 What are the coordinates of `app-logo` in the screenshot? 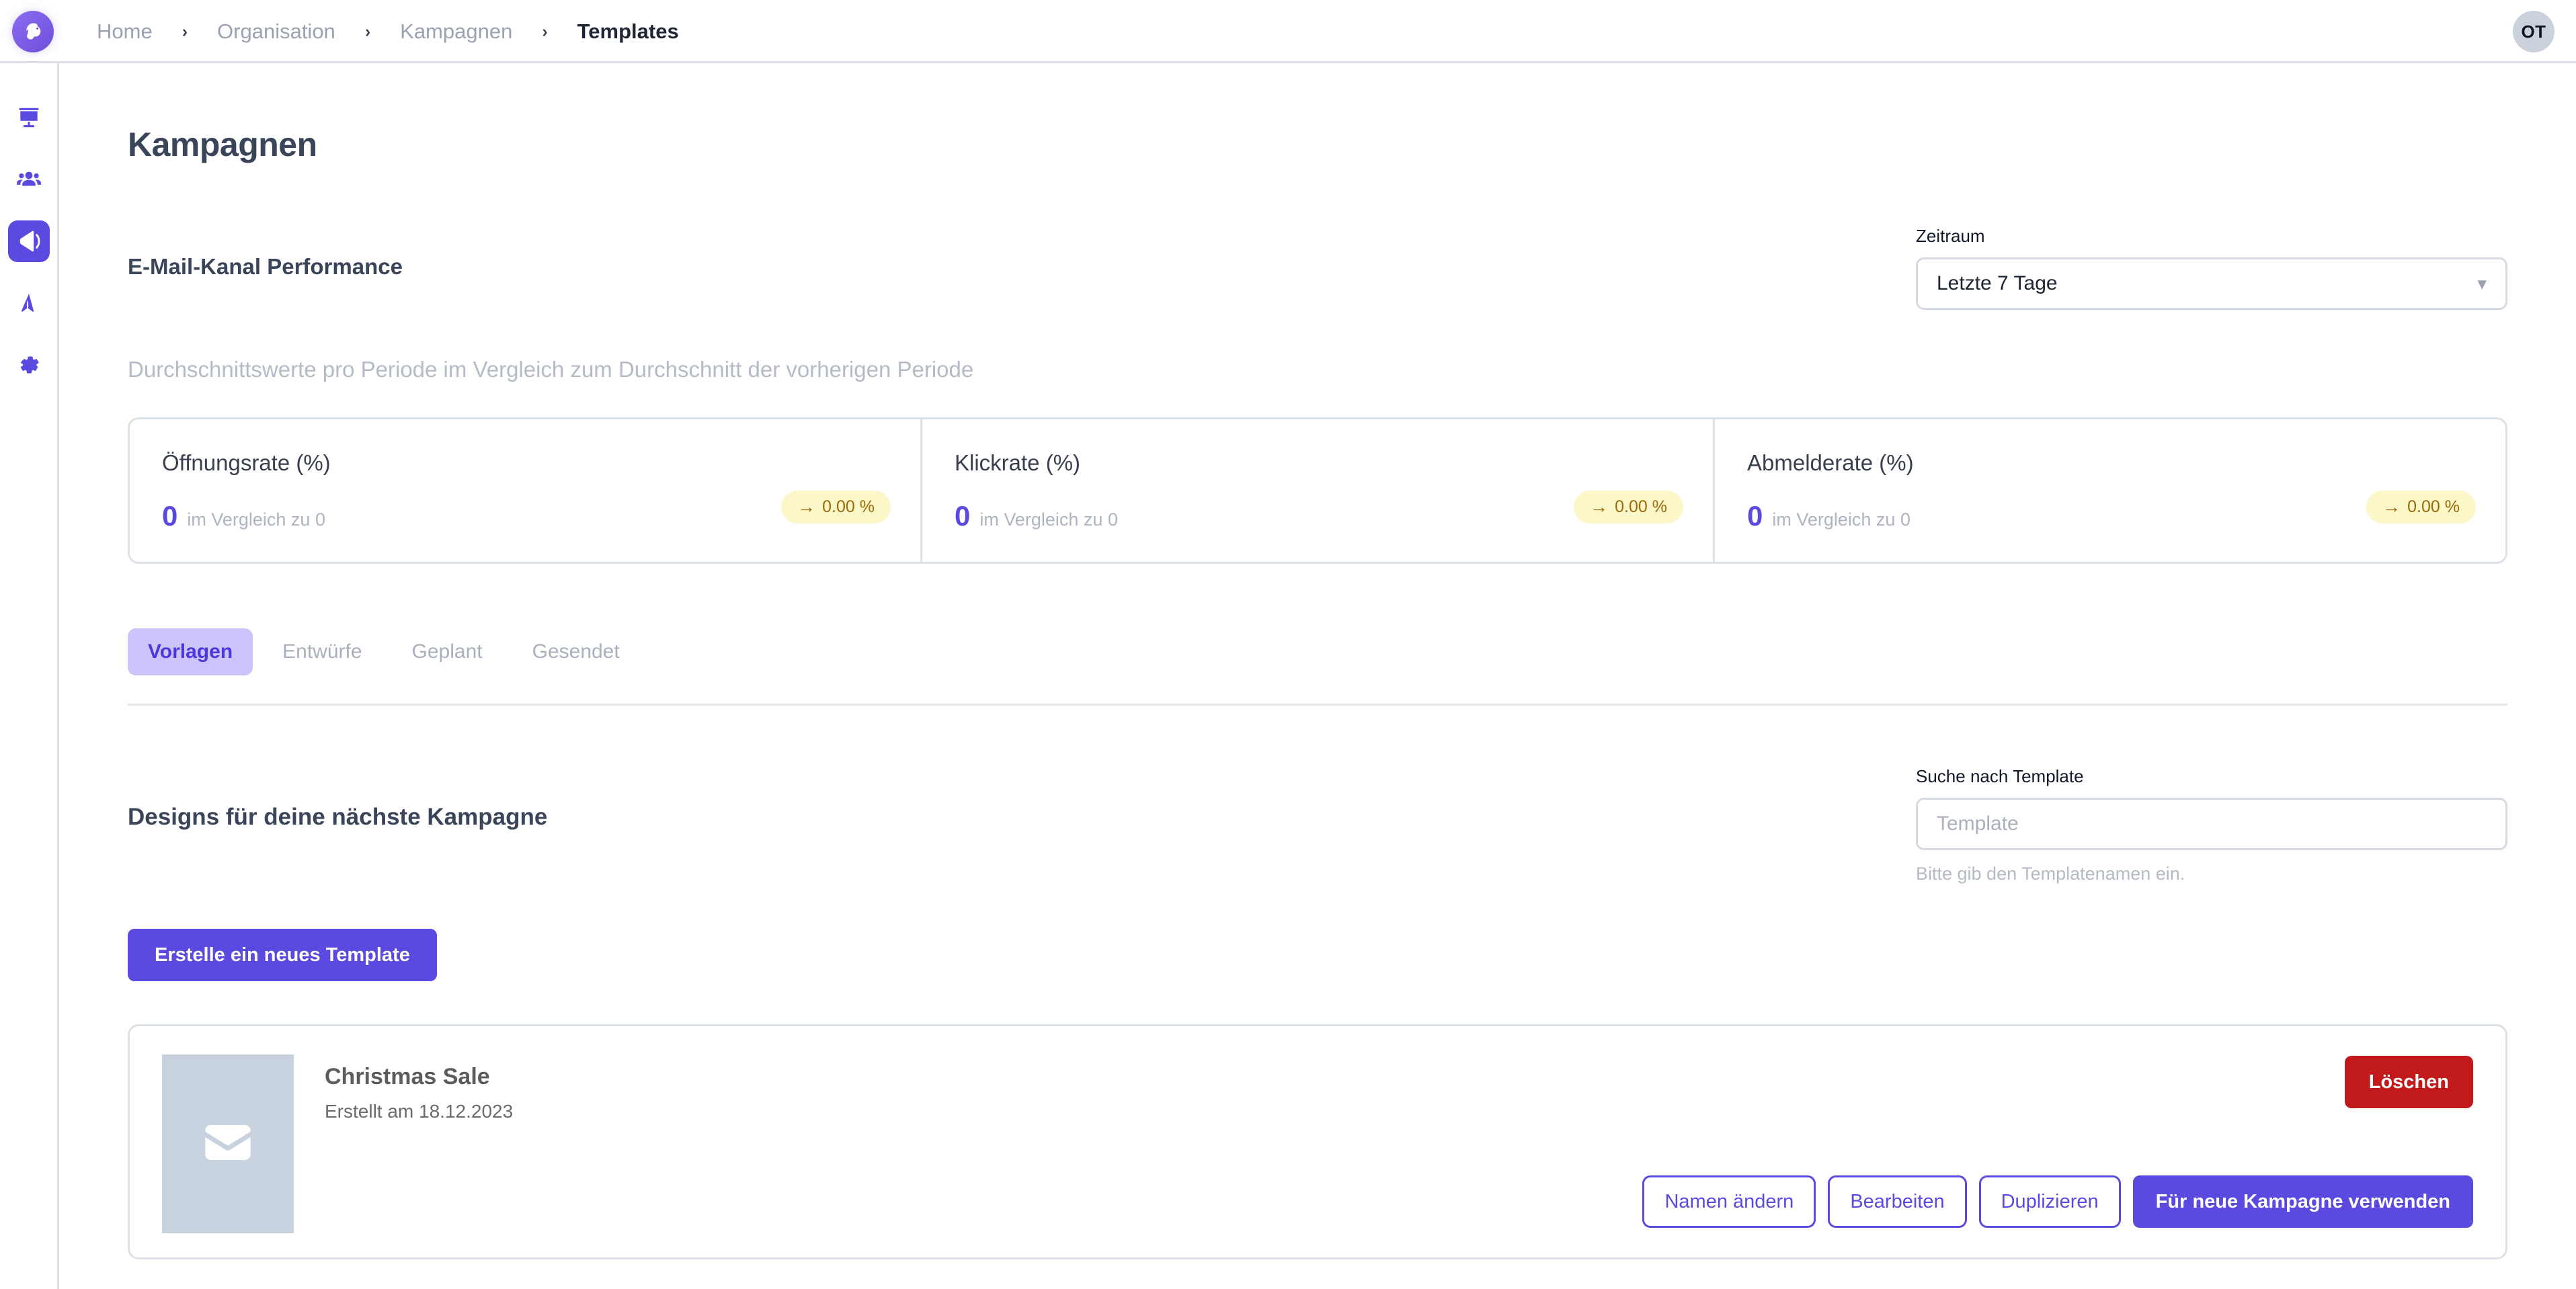 It's located at (33, 31).